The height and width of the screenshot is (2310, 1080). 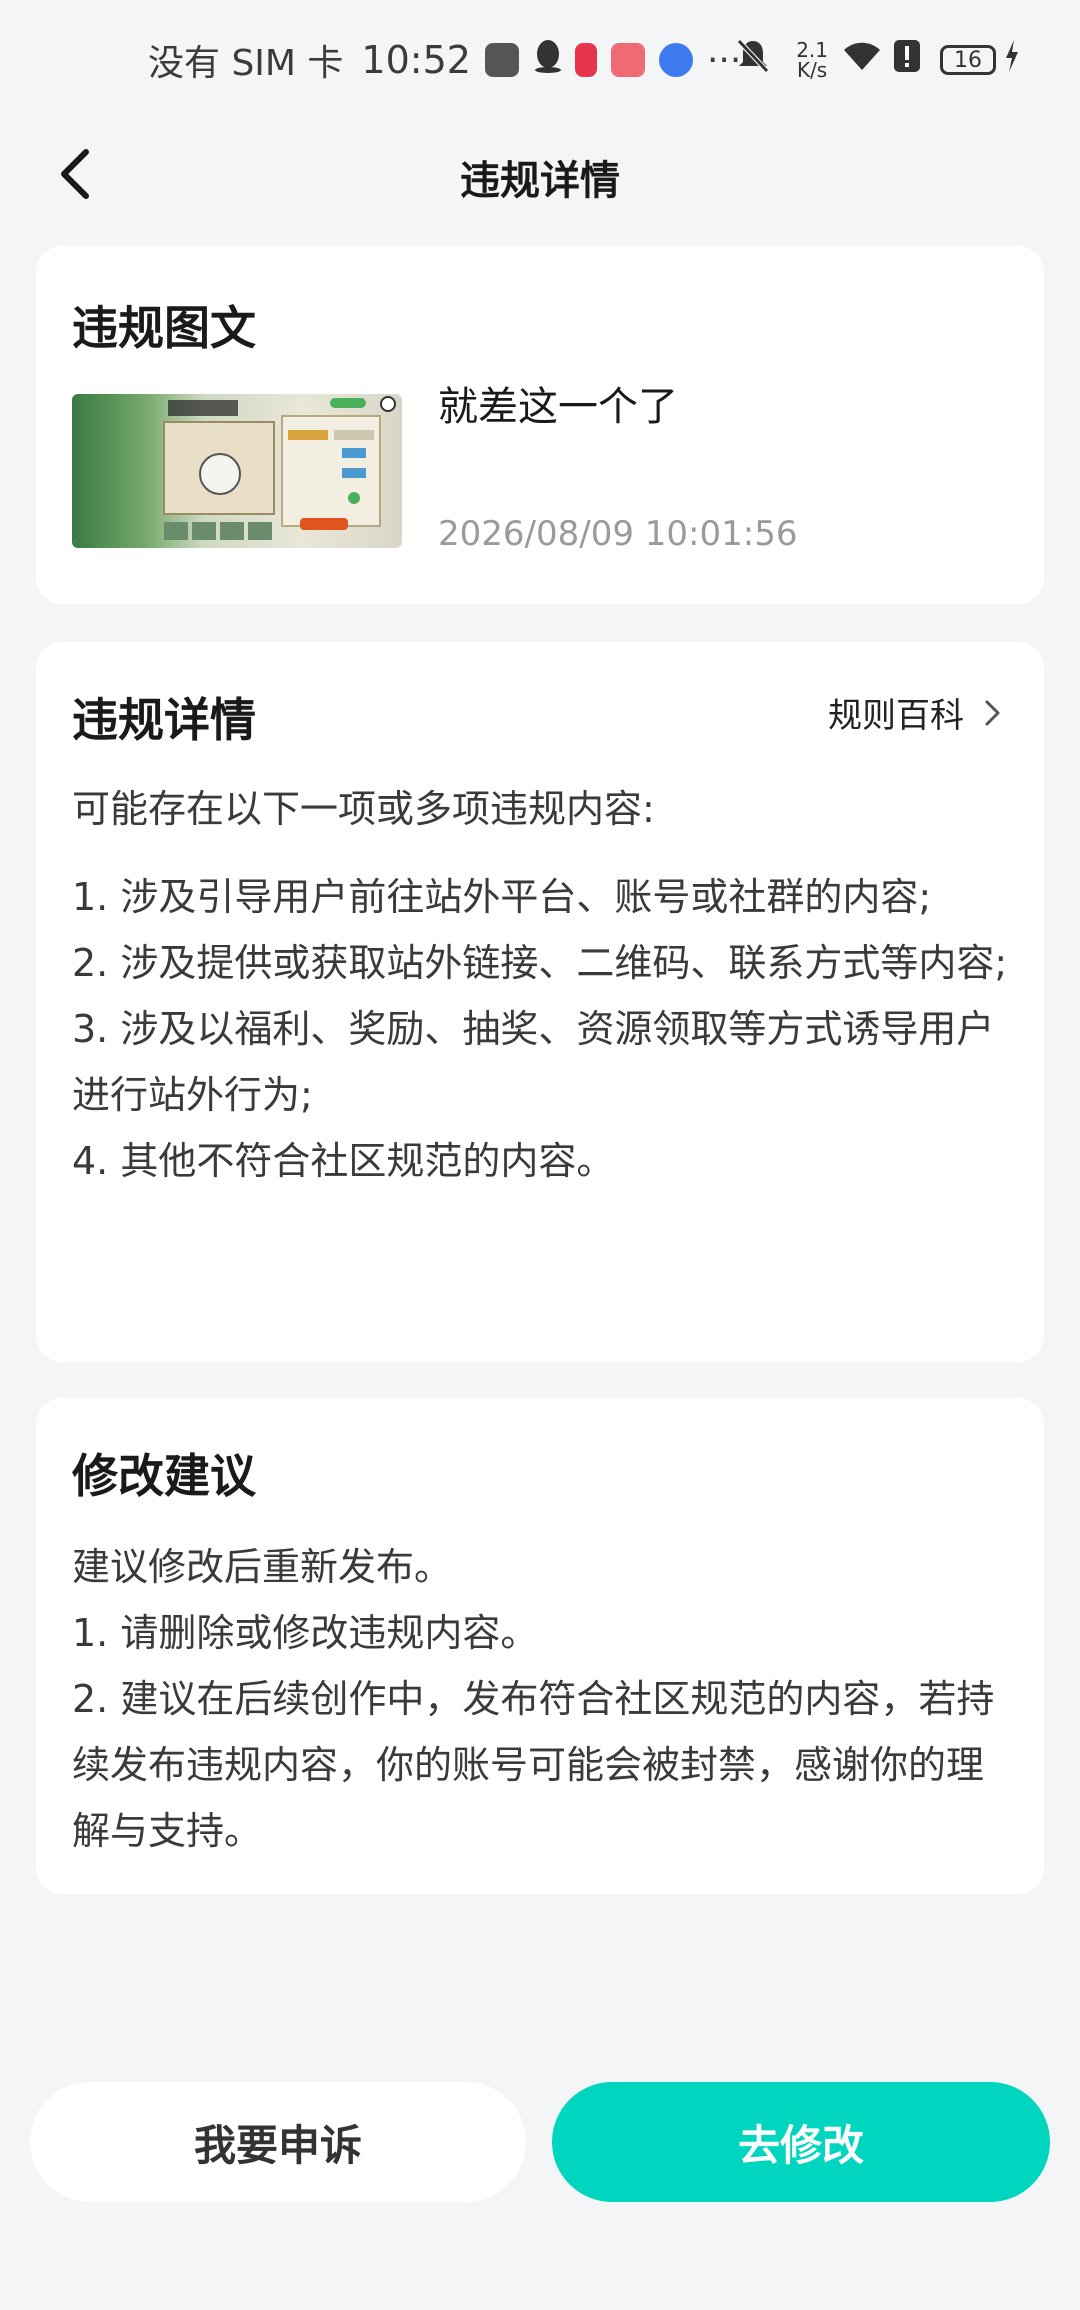 I want to click on game-app-icon, so click(x=501, y=60).